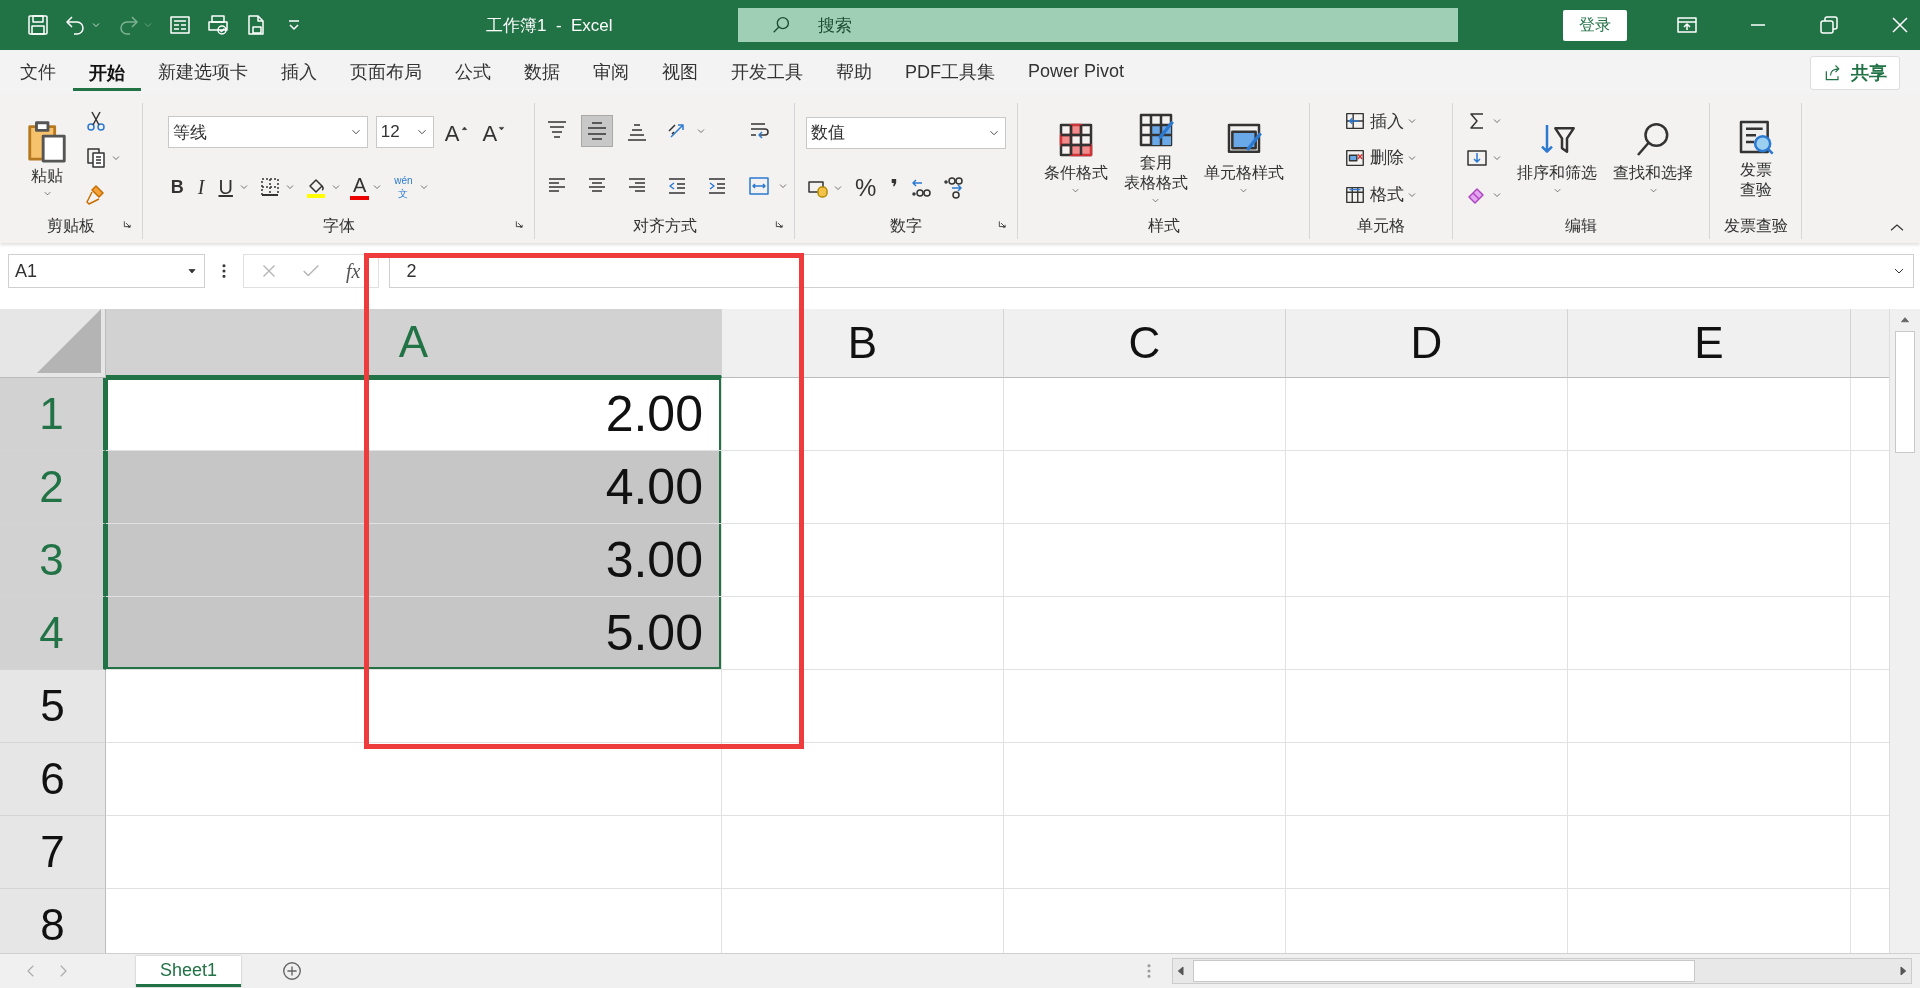  I want to click on ribbon-tab: 审阅, so click(611, 72).